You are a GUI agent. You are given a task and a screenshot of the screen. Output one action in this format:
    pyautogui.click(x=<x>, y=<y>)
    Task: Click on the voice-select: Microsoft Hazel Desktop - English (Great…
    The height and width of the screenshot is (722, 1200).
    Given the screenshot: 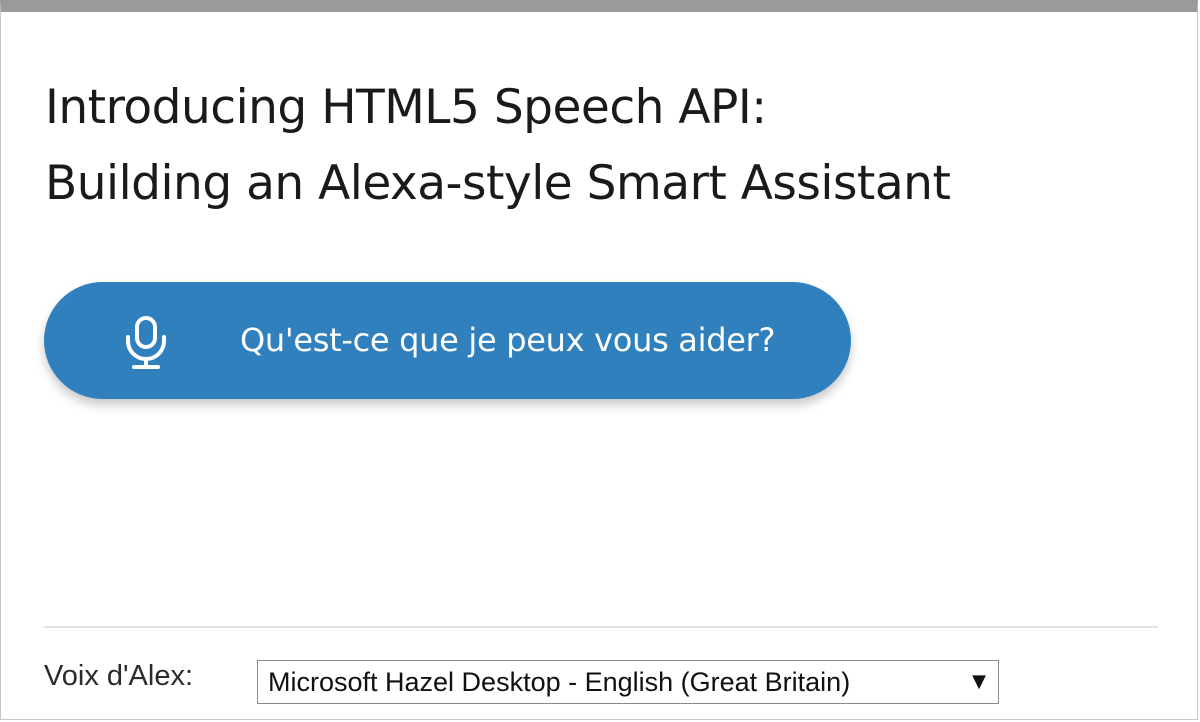 What is the action you would take?
    pyautogui.click(x=628, y=682)
    